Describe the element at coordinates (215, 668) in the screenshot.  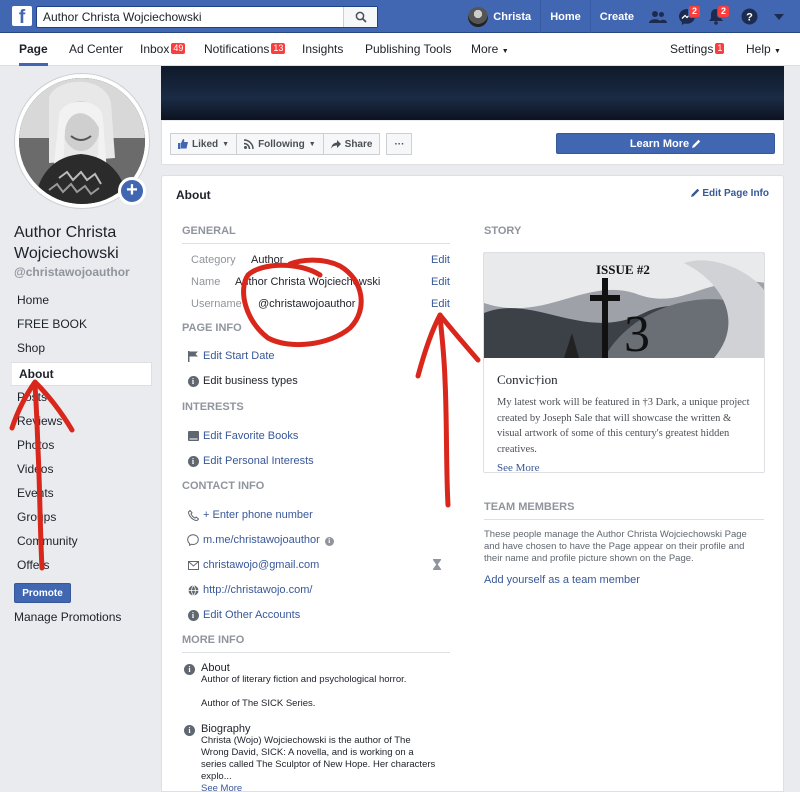
I see `about-info-heading: About` at that location.